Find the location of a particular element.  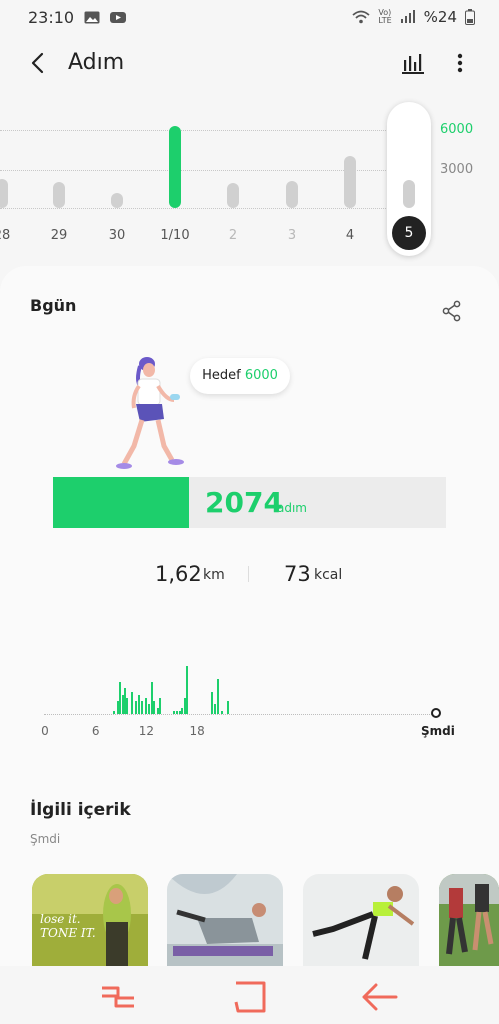

stats-divider is located at coordinates (248, 574).